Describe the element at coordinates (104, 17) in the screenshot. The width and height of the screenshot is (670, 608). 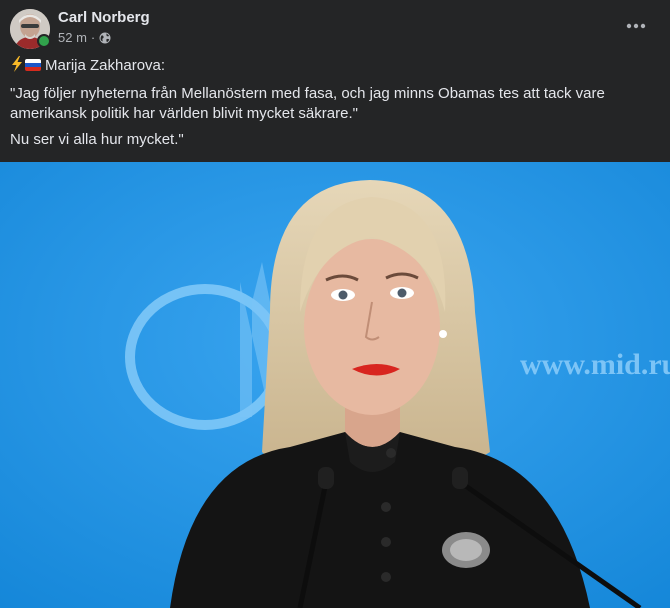
I see `author-name: Carl Norberg` at that location.